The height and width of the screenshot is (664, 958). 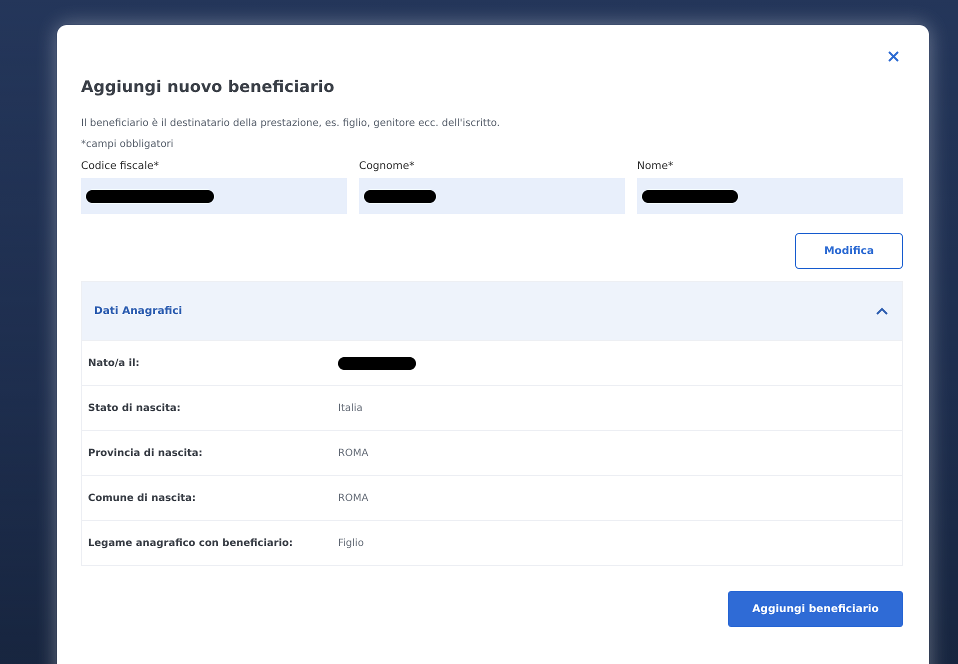 What do you see at coordinates (114, 363) in the screenshot?
I see `row-label: Nato/a il:` at bounding box center [114, 363].